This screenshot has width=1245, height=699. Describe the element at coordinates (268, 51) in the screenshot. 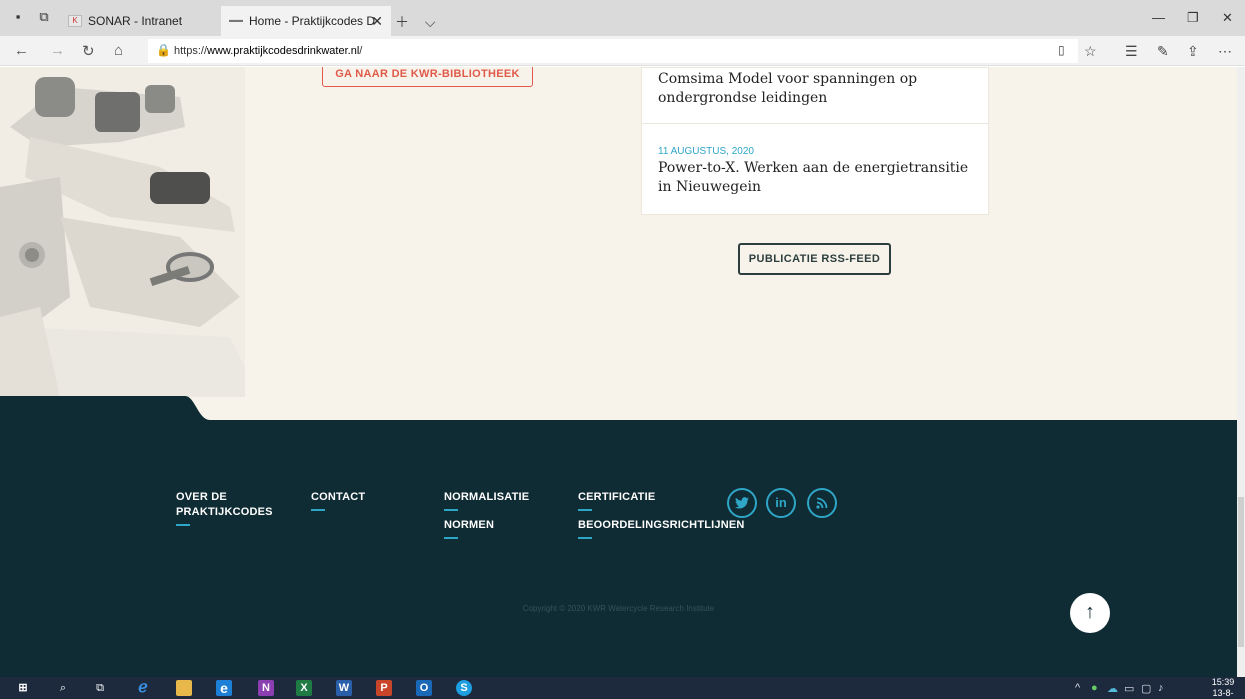

I see `url-text: https://www.praktijkcodesdrinkwater.nl/` at that location.